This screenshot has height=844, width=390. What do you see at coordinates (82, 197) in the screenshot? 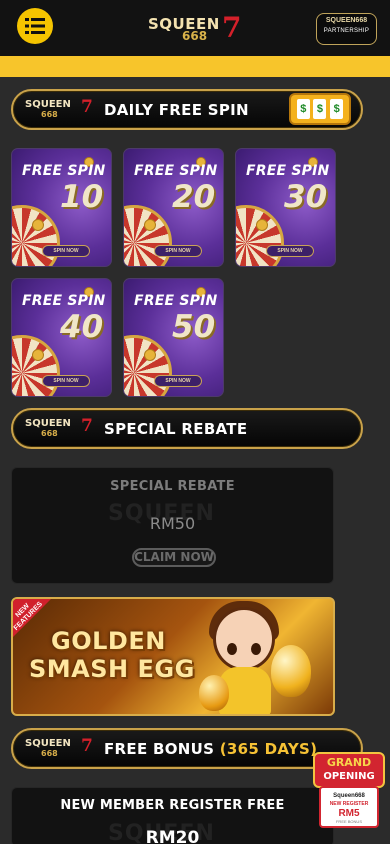
I see `free-spin-number: 10` at bounding box center [82, 197].